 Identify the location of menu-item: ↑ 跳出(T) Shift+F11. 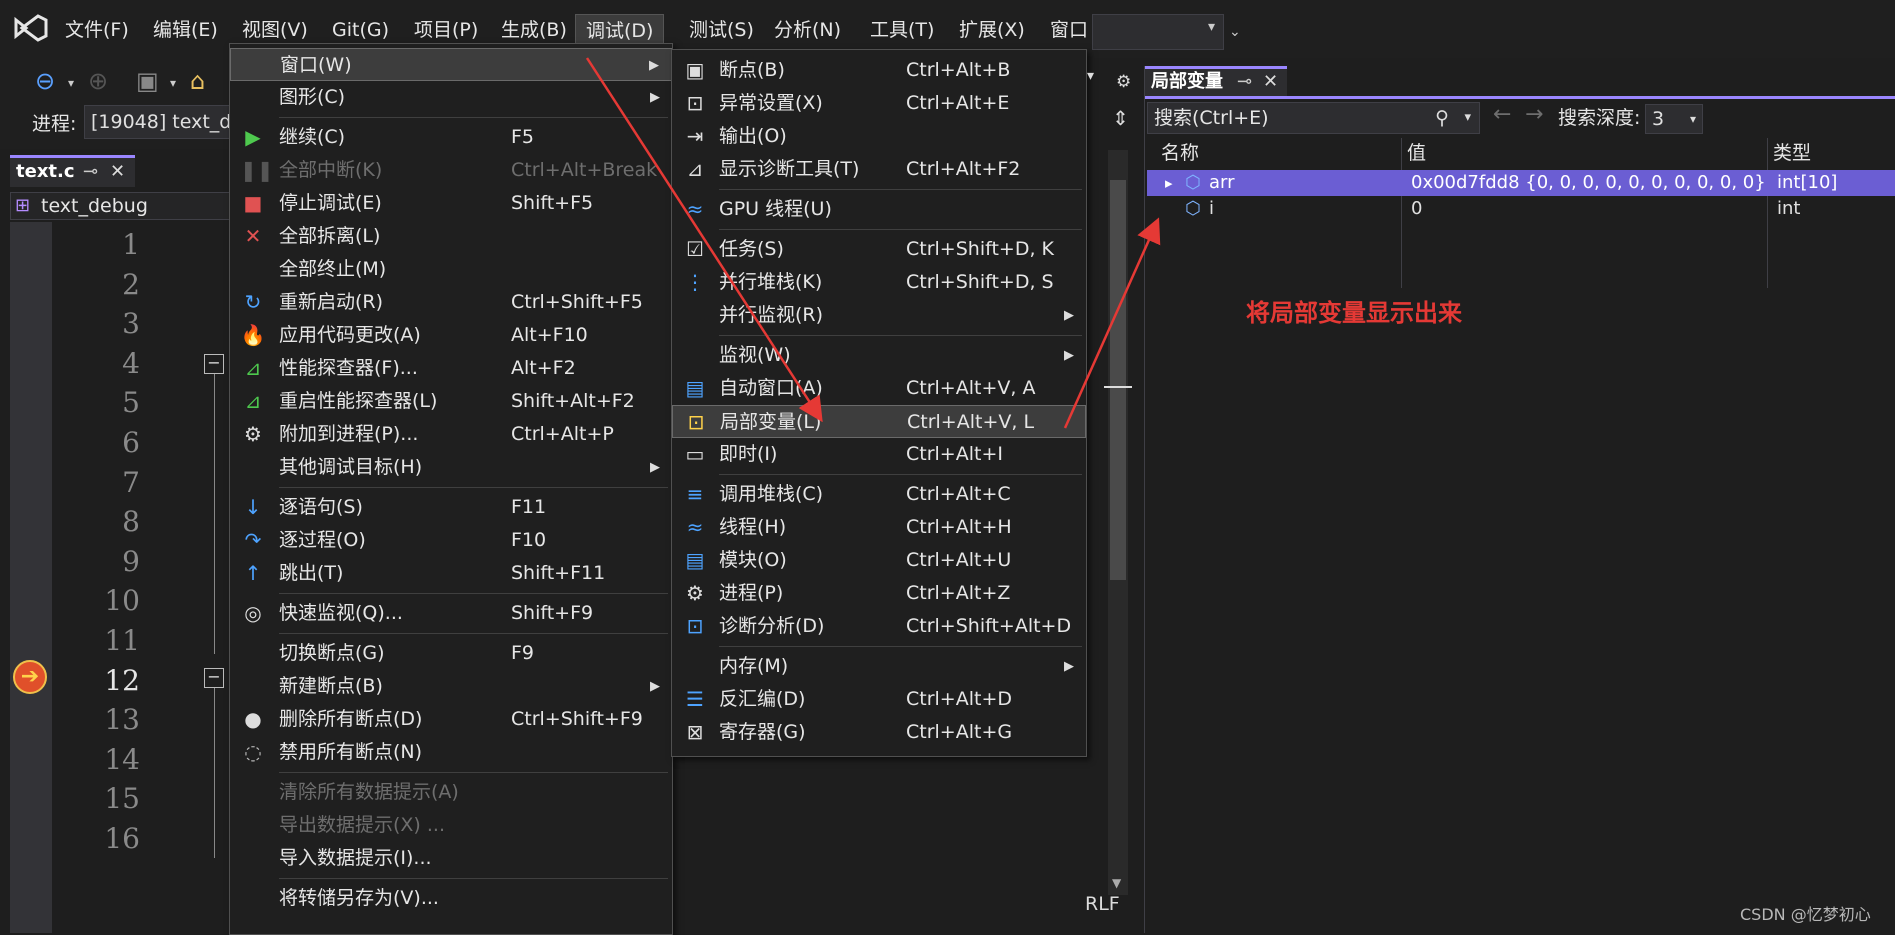
(451, 573).